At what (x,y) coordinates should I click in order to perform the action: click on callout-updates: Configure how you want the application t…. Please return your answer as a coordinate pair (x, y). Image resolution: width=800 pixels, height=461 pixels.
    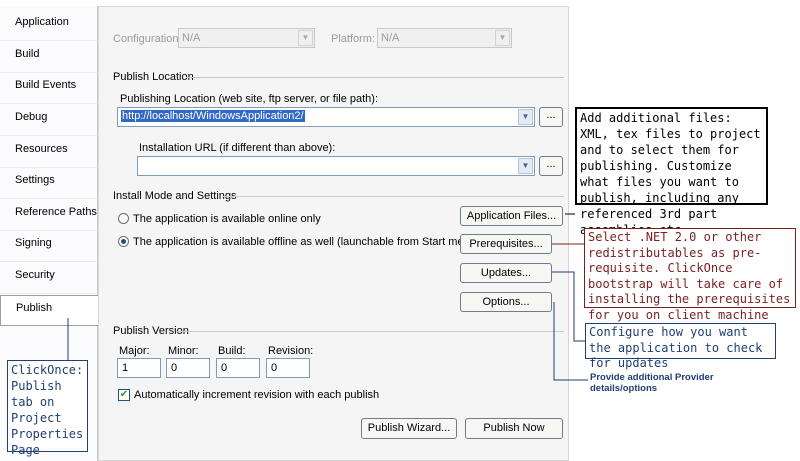
    Looking at the image, I should click on (680, 346).